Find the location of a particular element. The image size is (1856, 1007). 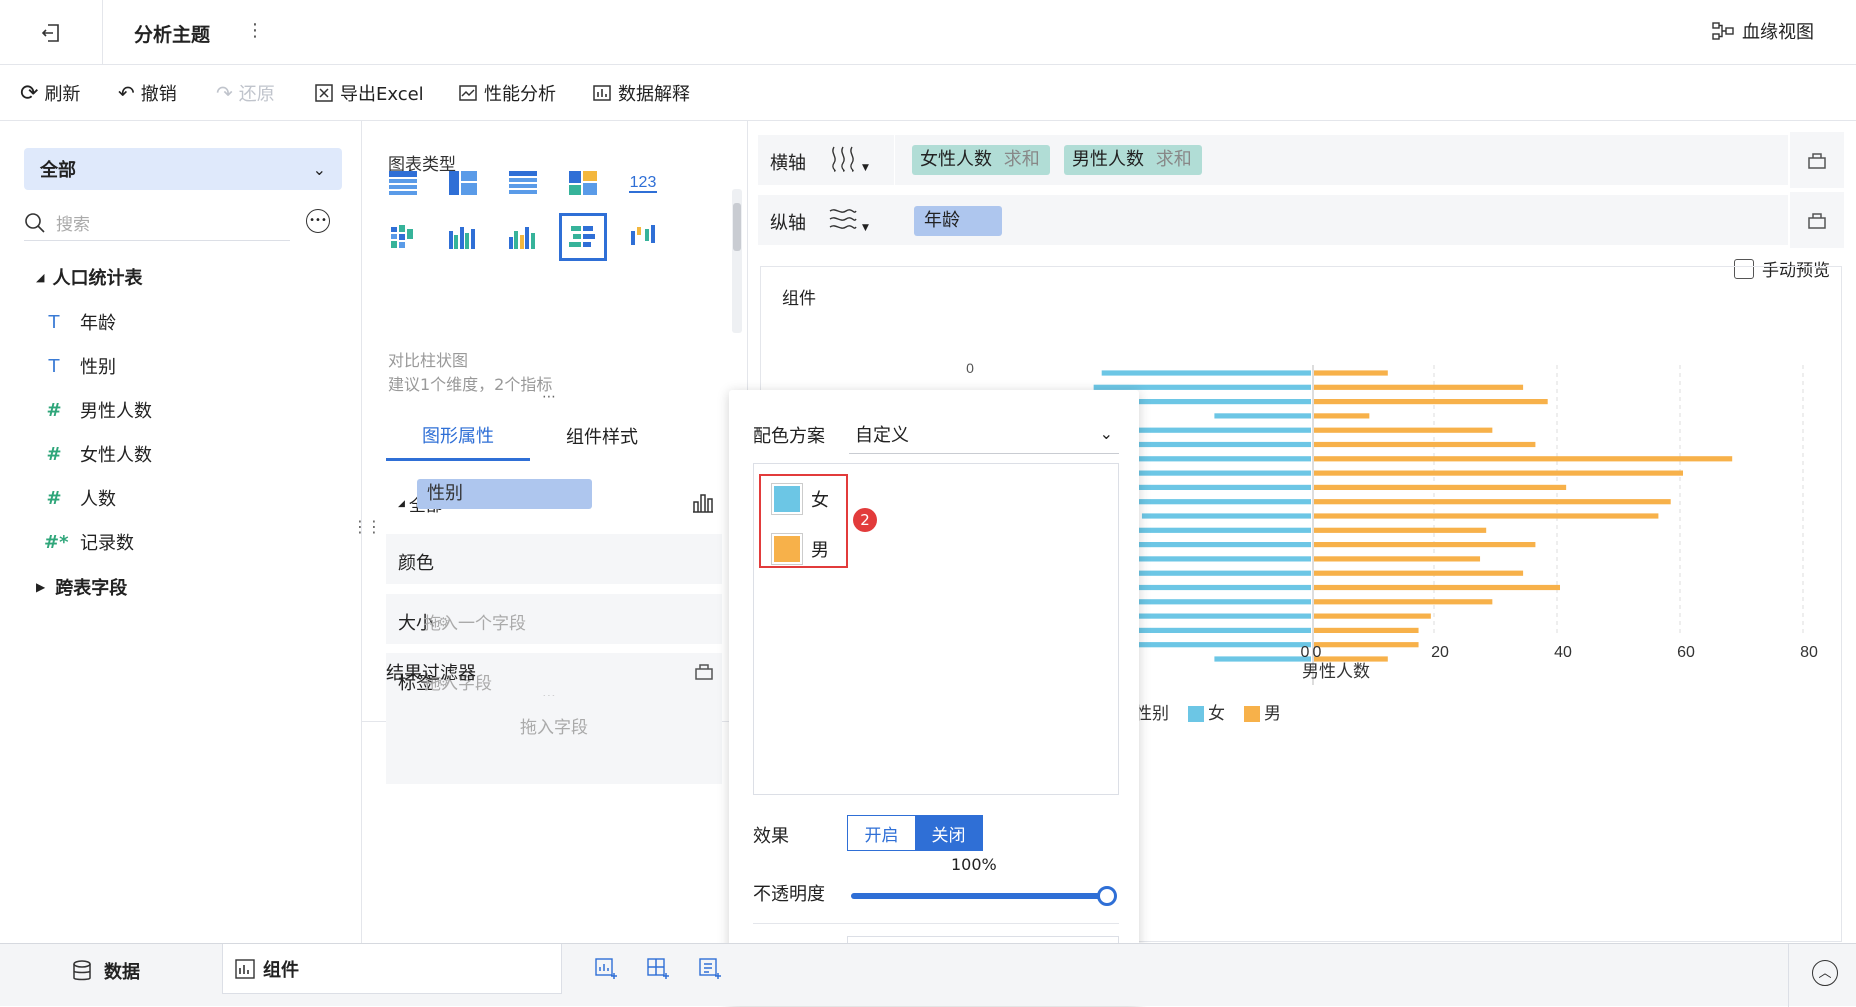

add-chart-icon is located at coordinates (606, 969).